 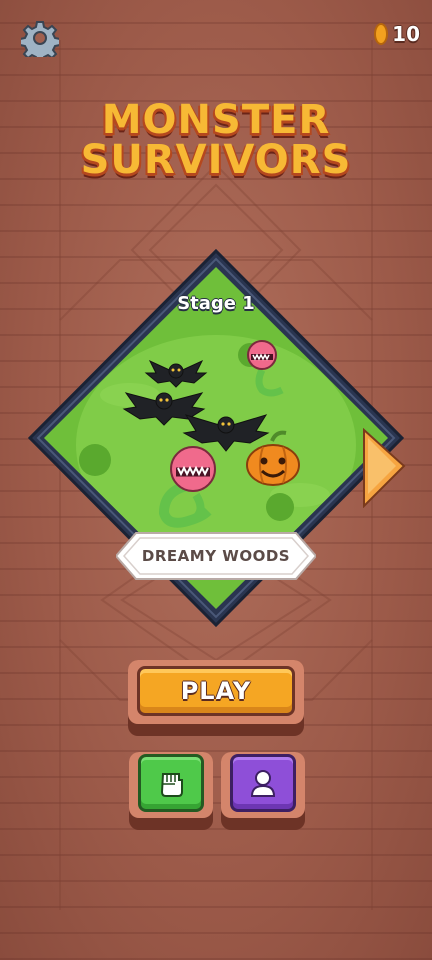 I want to click on stage-name: DREAMY WOODS, so click(x=216, y=556).